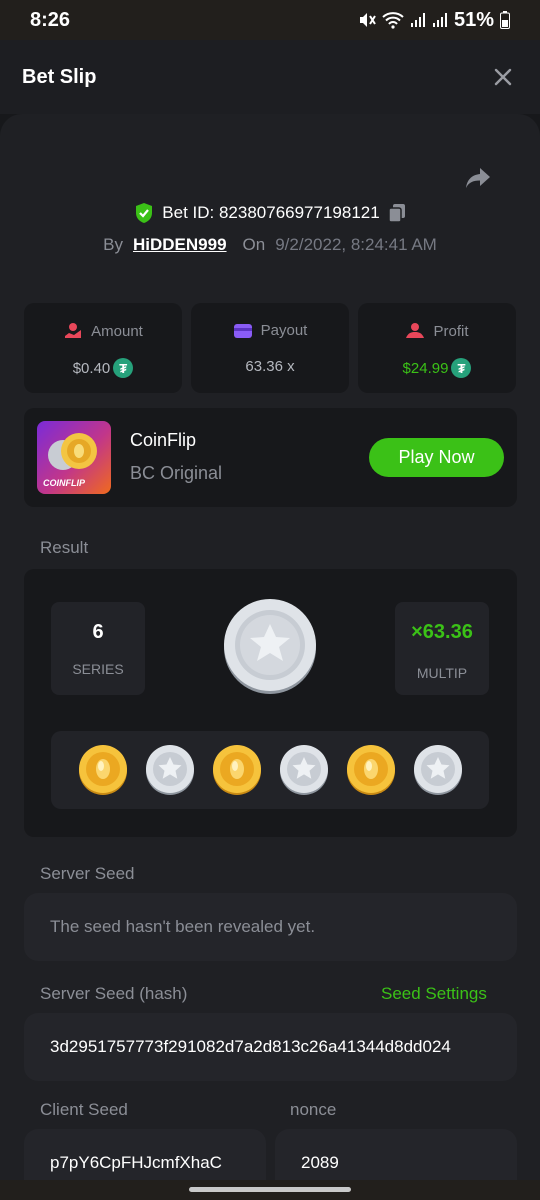 The width and height of the screenshot is (540, 1200). What do you see at coordinates (451, 331) in the screenshot?
I see `profit-label: Profit` at bounding box center [451, 331].